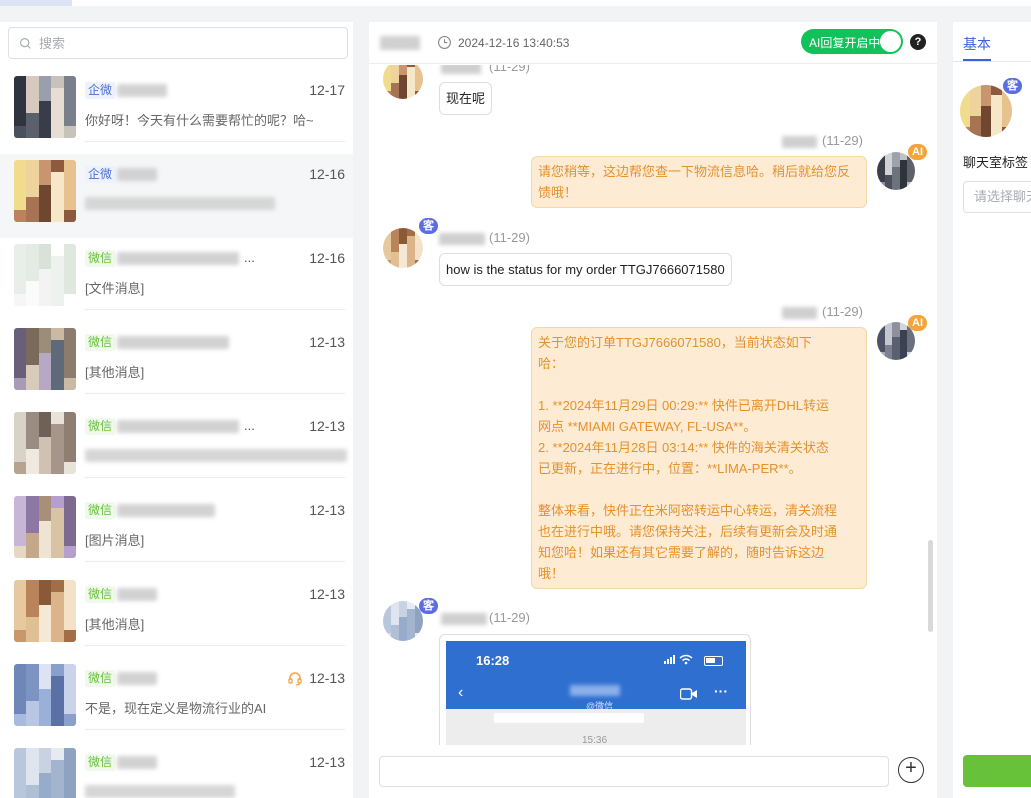 Image resolution: width=1031 pixels, height=798 pixels. I want to click on ai-message-line, so click(699, 489).